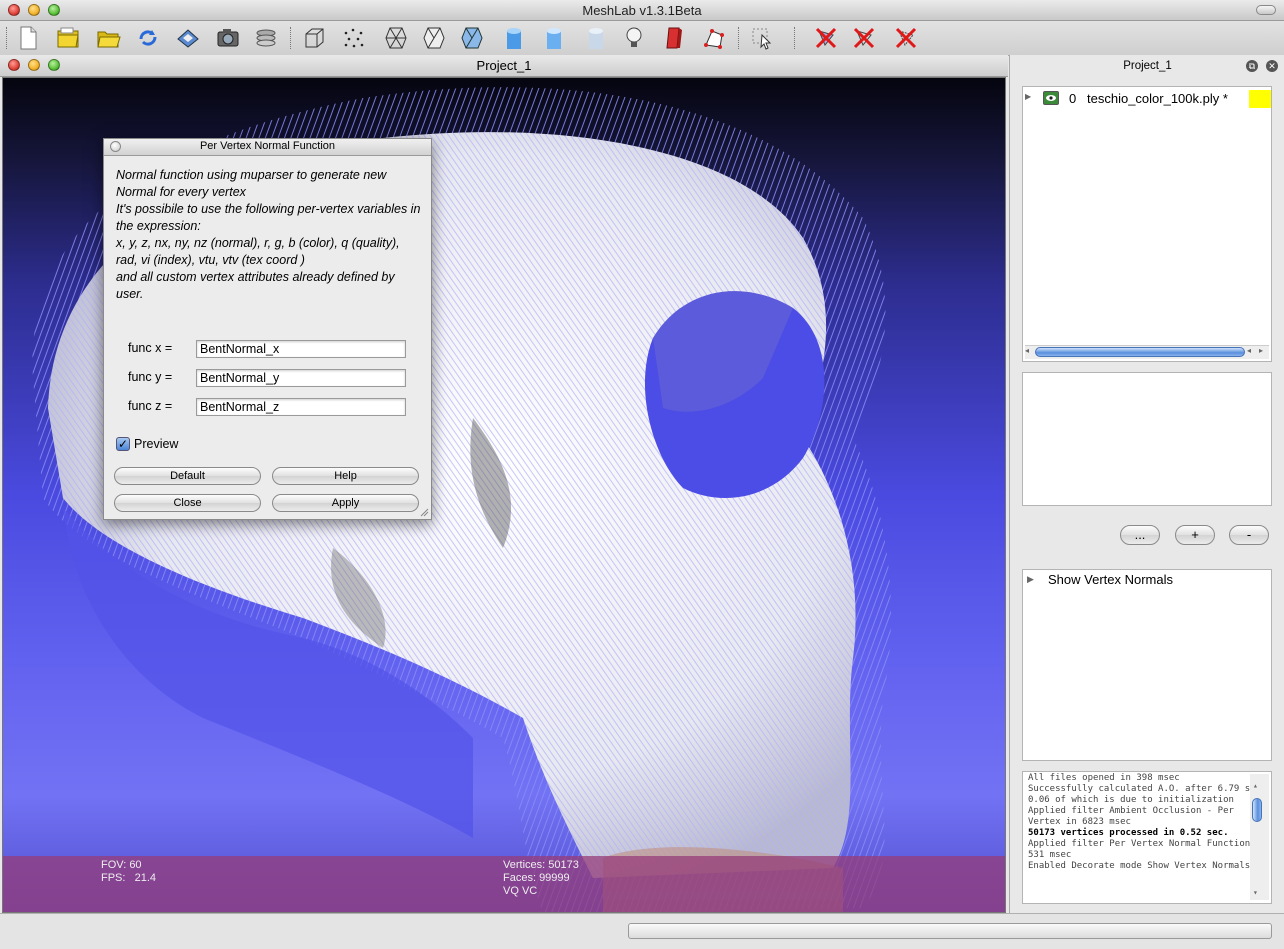 This screenshot has height=949, width=1284. Describe the element at coordinates (301, 378) in the screenshot. I see `func-y-input` at that location.